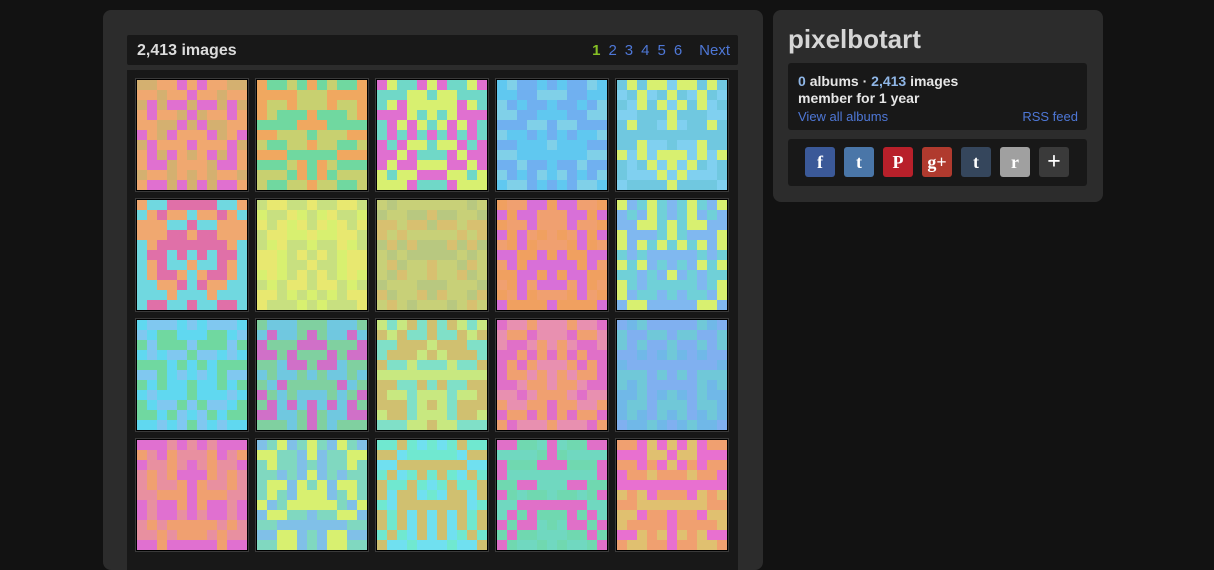 The width and height of the screenshot is (1214, 570). What do you see at coordinates (661, 50) in the screenshot?
I see `page-5-link: 5` at bounding box center [661, 50].